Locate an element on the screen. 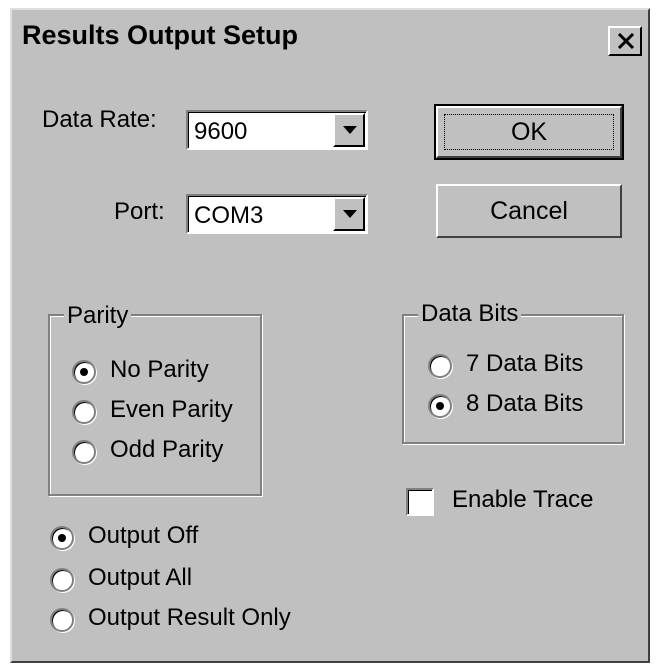  ok-button: OK is located at coordinates (529, 132).